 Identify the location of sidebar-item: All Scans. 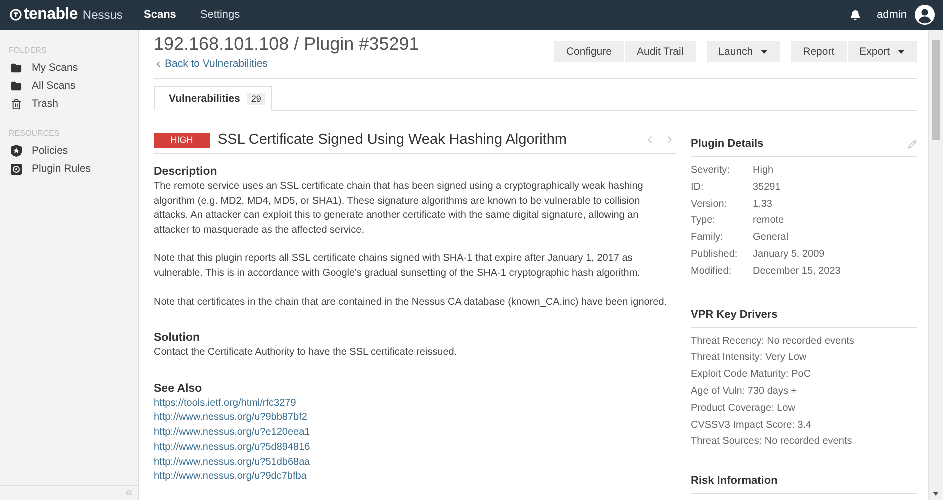
(69, 86).